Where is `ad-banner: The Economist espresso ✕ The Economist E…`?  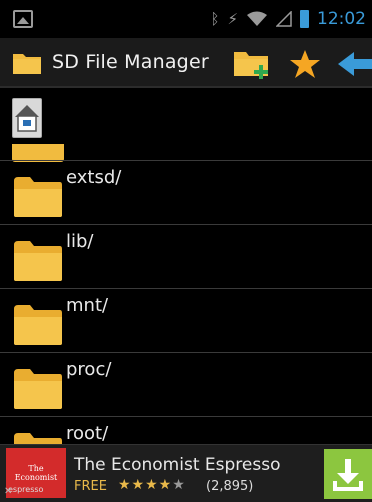
ad-banner: The Economist espresso ✕ The Economist E… is located at coordinates (186, 473).